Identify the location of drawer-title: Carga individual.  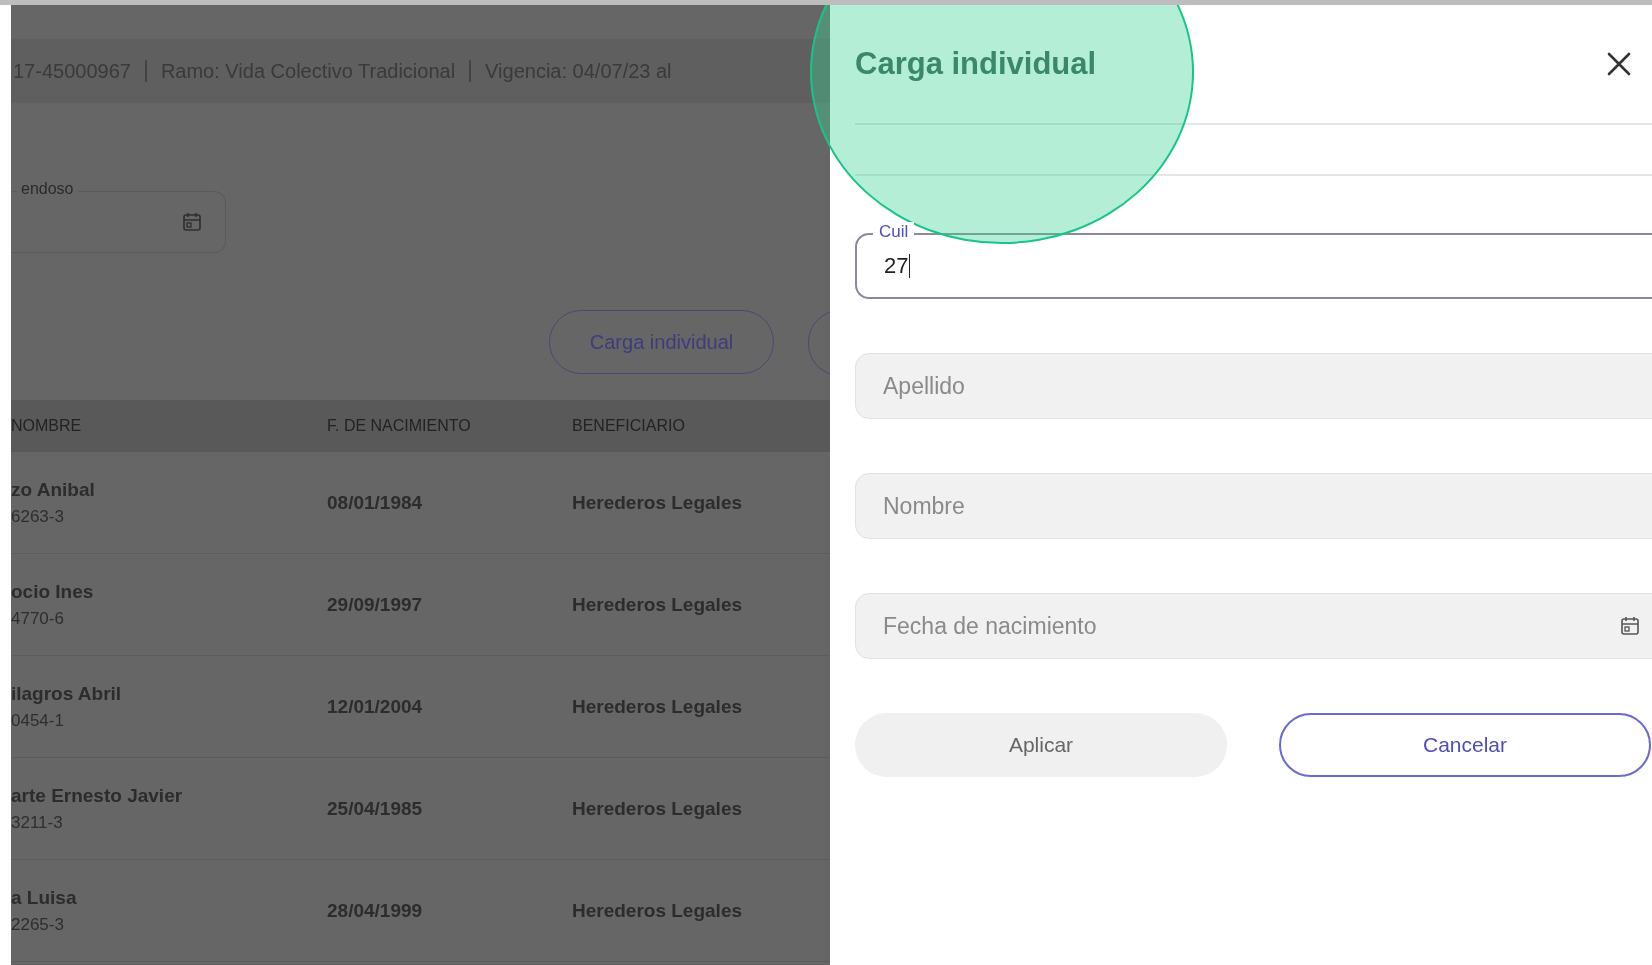
(976, 64).